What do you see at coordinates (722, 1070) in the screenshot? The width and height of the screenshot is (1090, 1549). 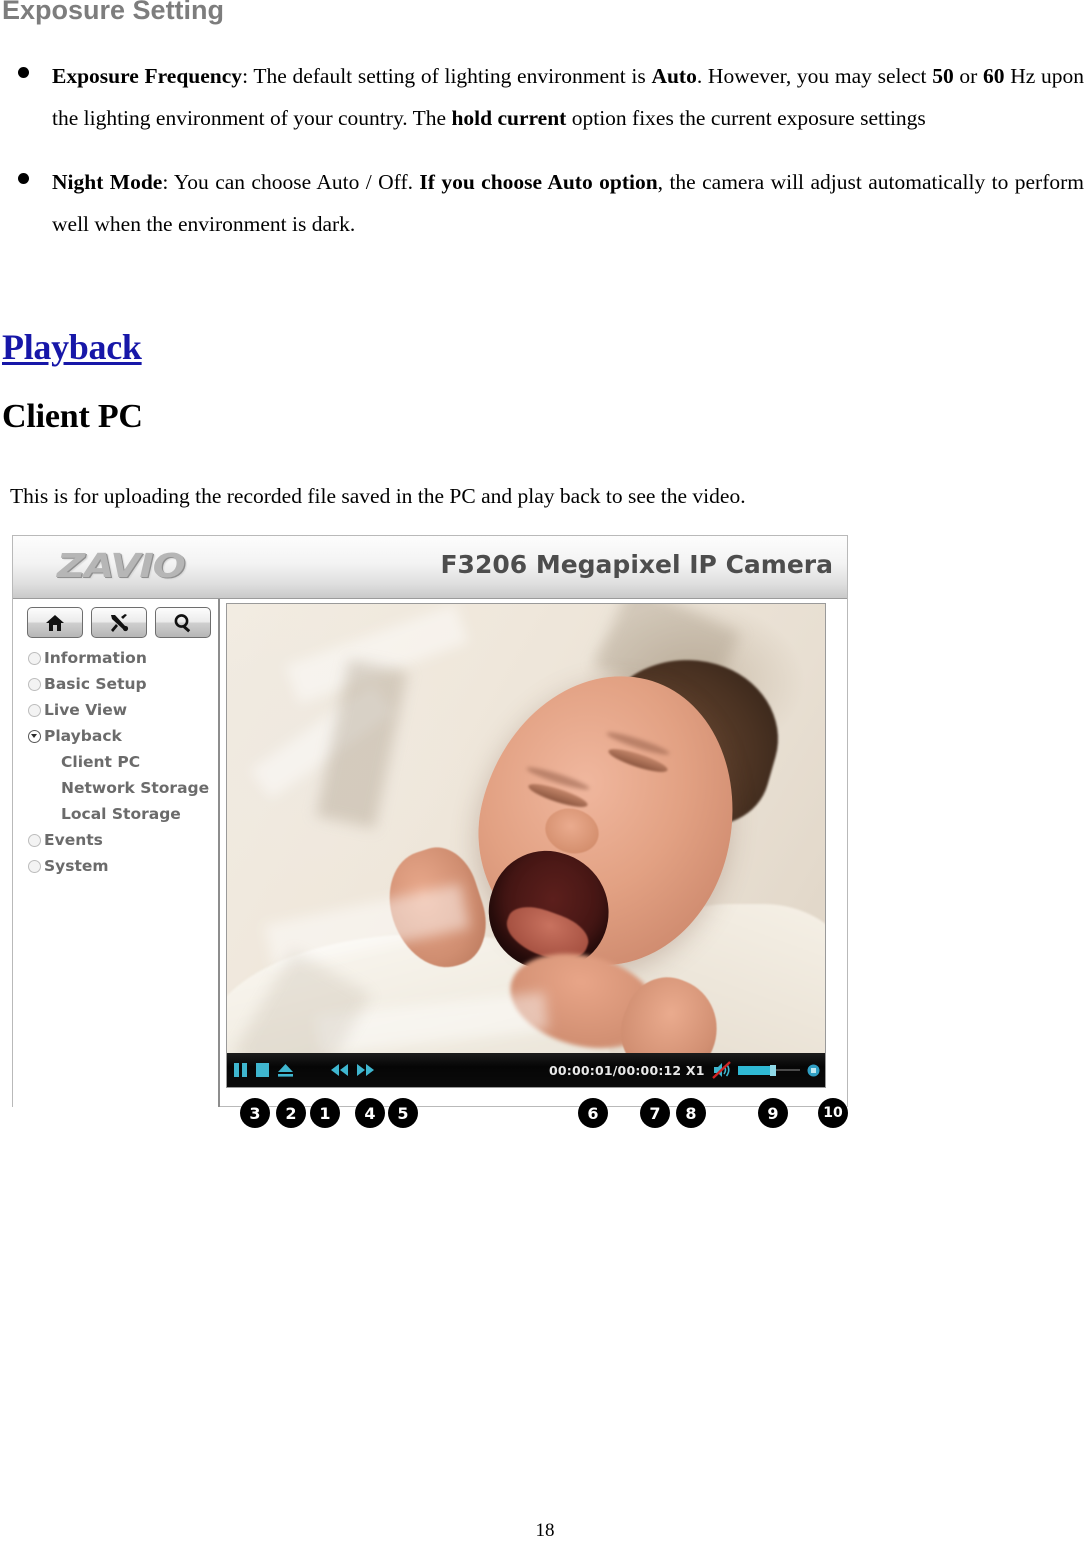 I see `mute-icon` at bounding box center [722, 1070].